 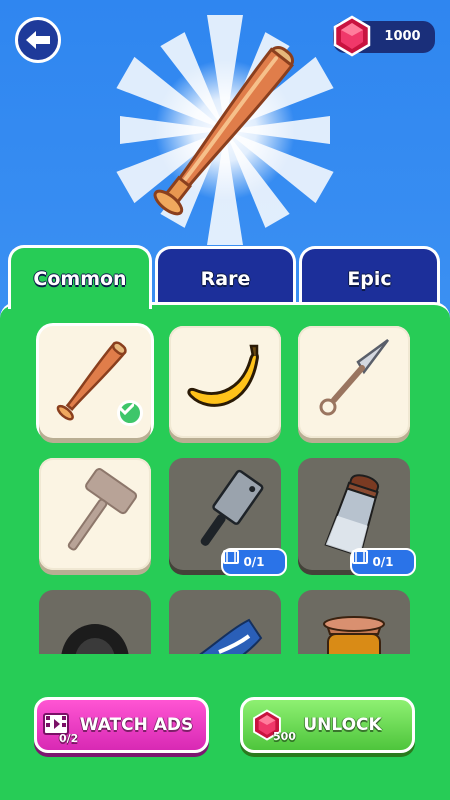 I want to click on item-card-cleaver: 0/1, so click(x=228, y=517).